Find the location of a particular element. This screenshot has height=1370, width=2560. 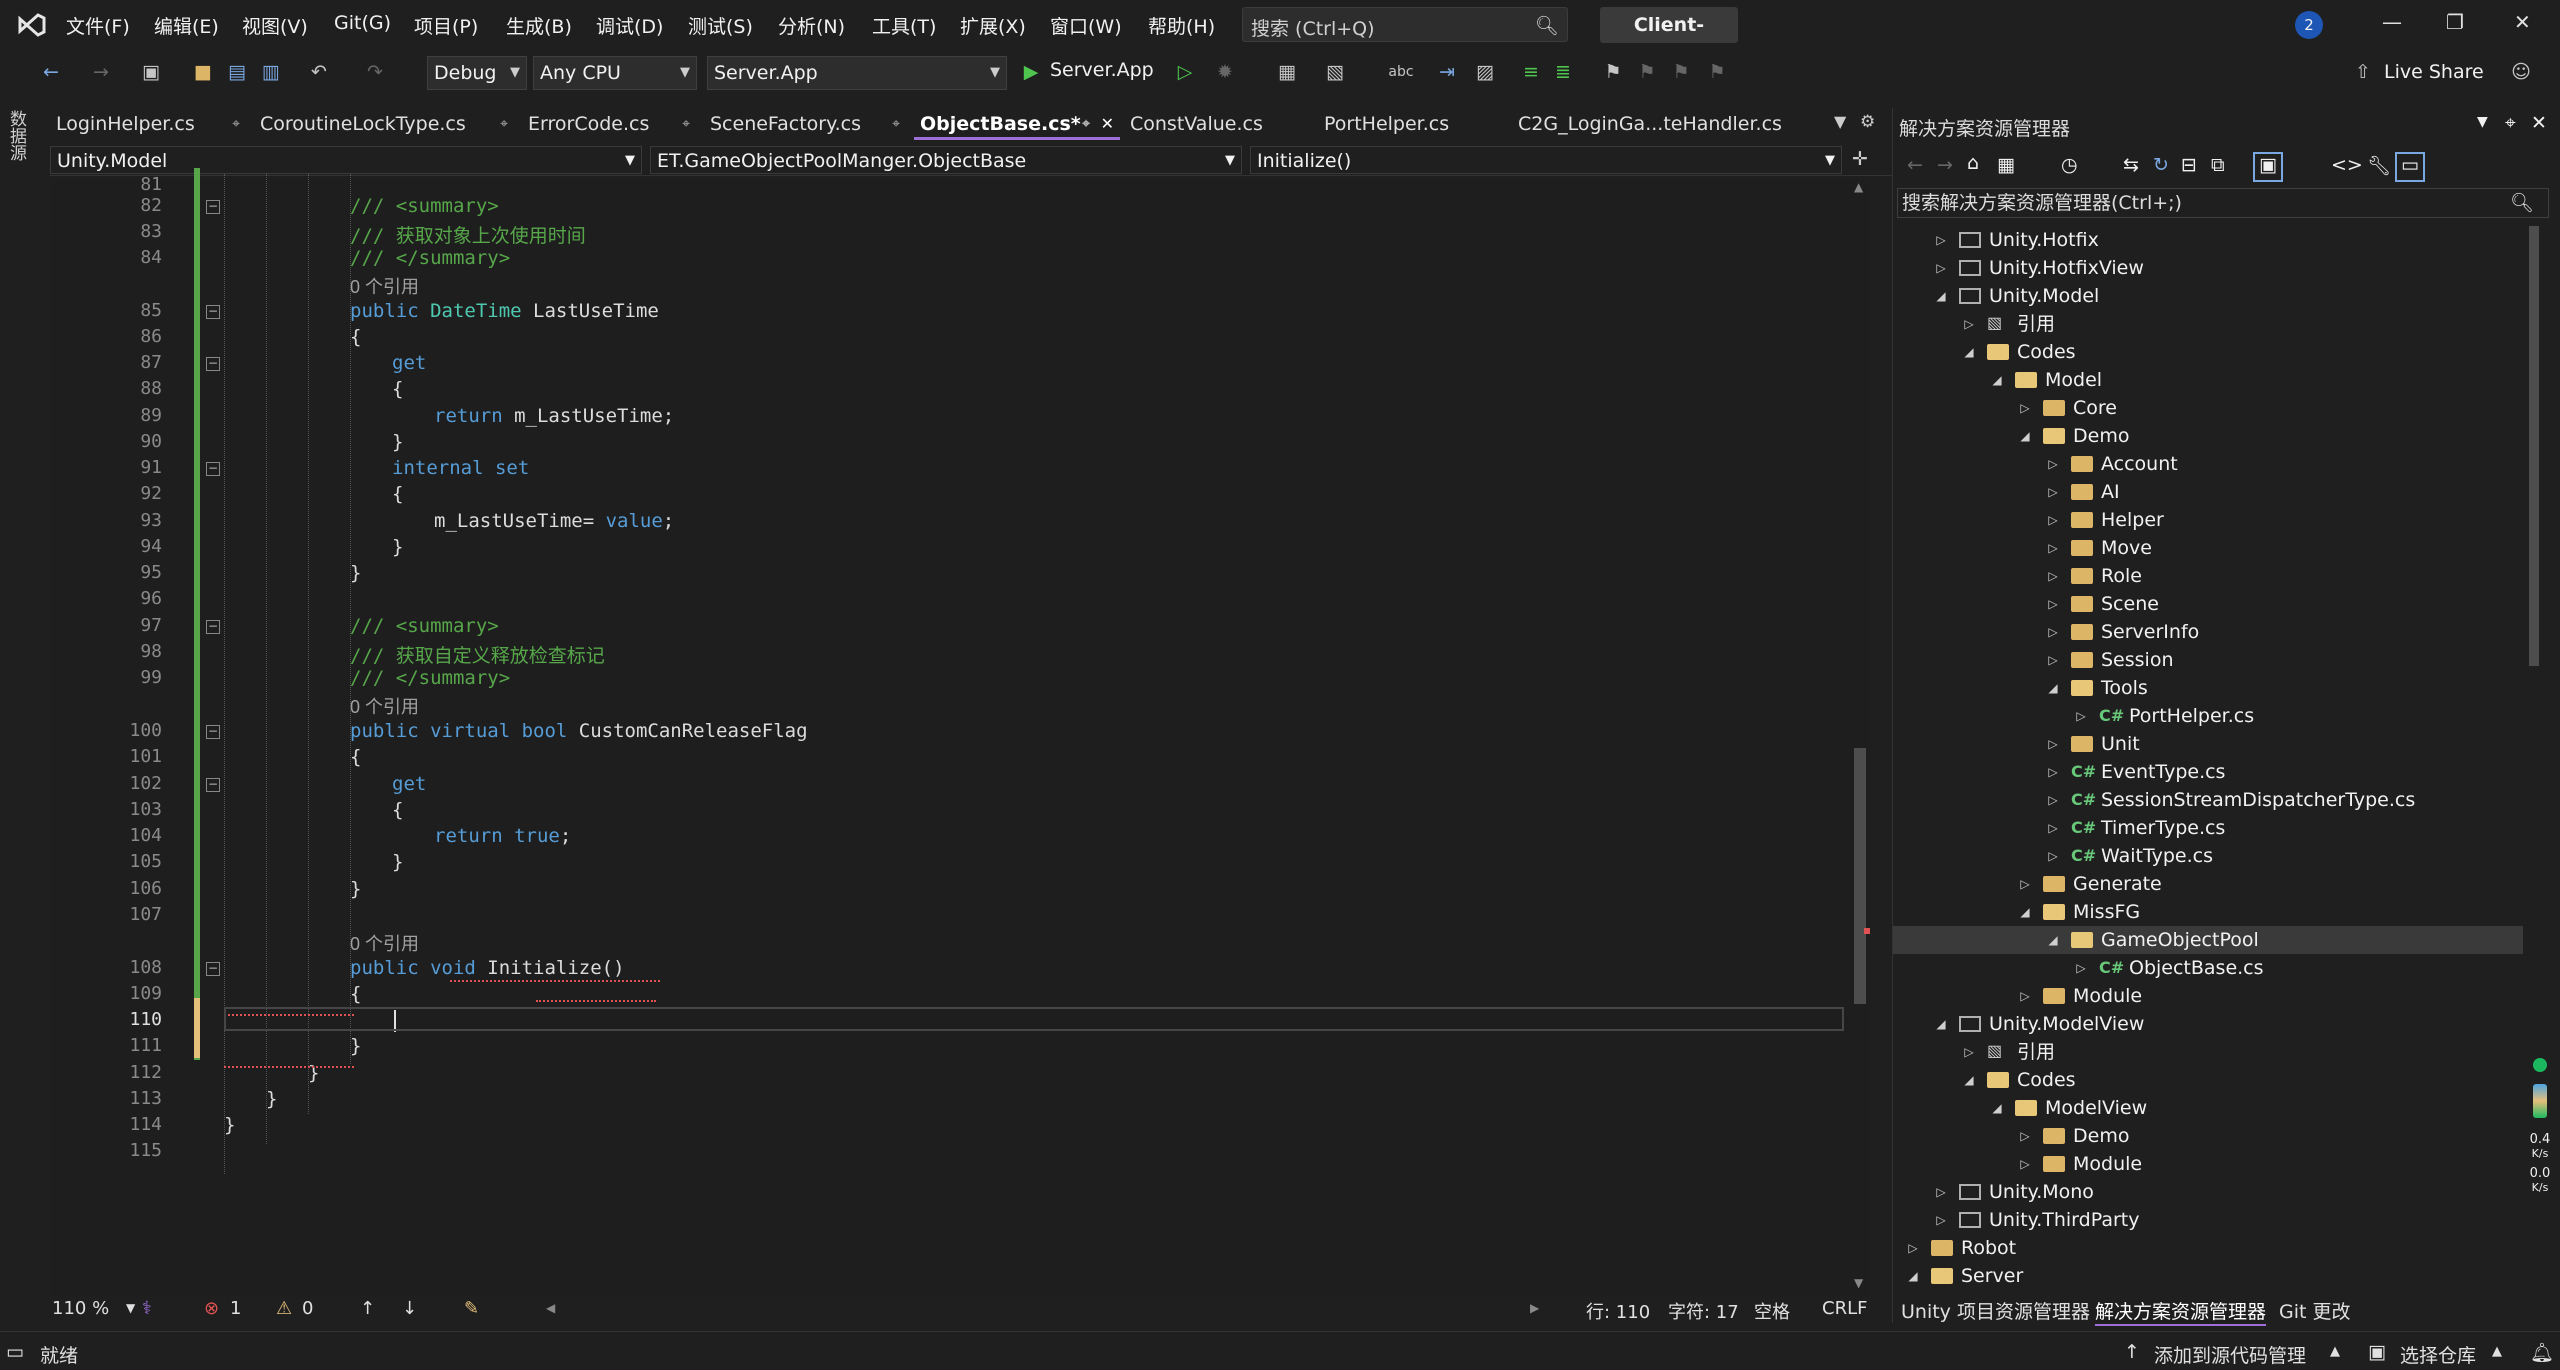

tree-item: ▷ Unit is located at coordinates (2208, 744).